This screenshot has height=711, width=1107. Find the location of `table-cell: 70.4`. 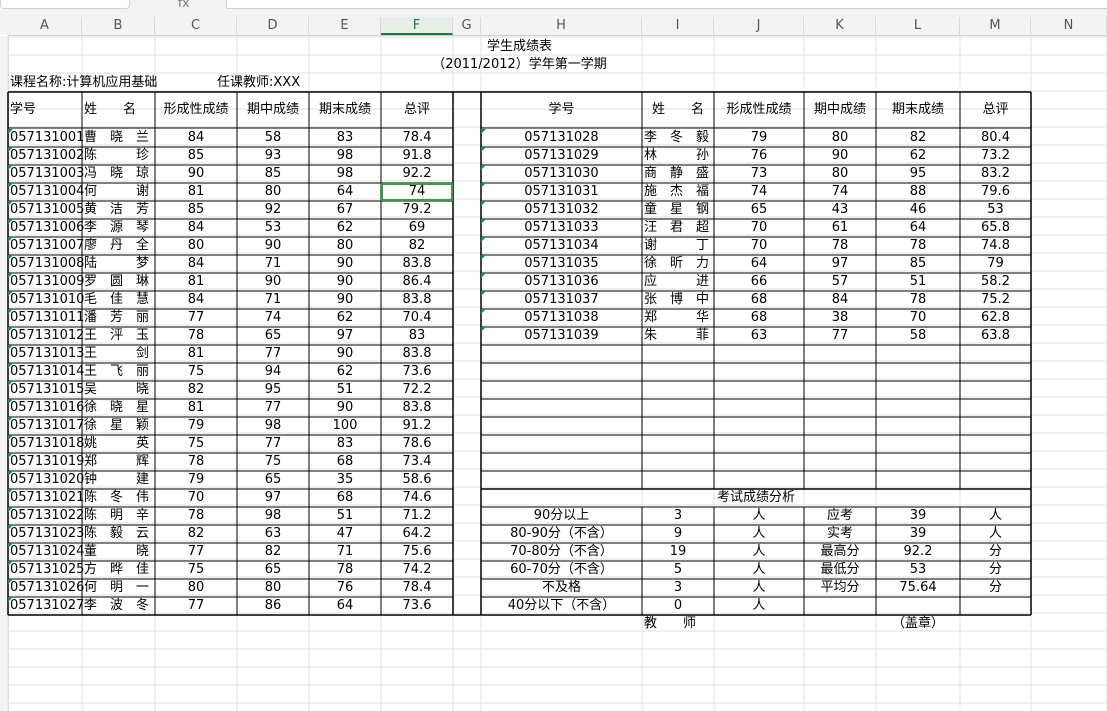

table-cell: 70.4 is located at coordinates (417, 318).